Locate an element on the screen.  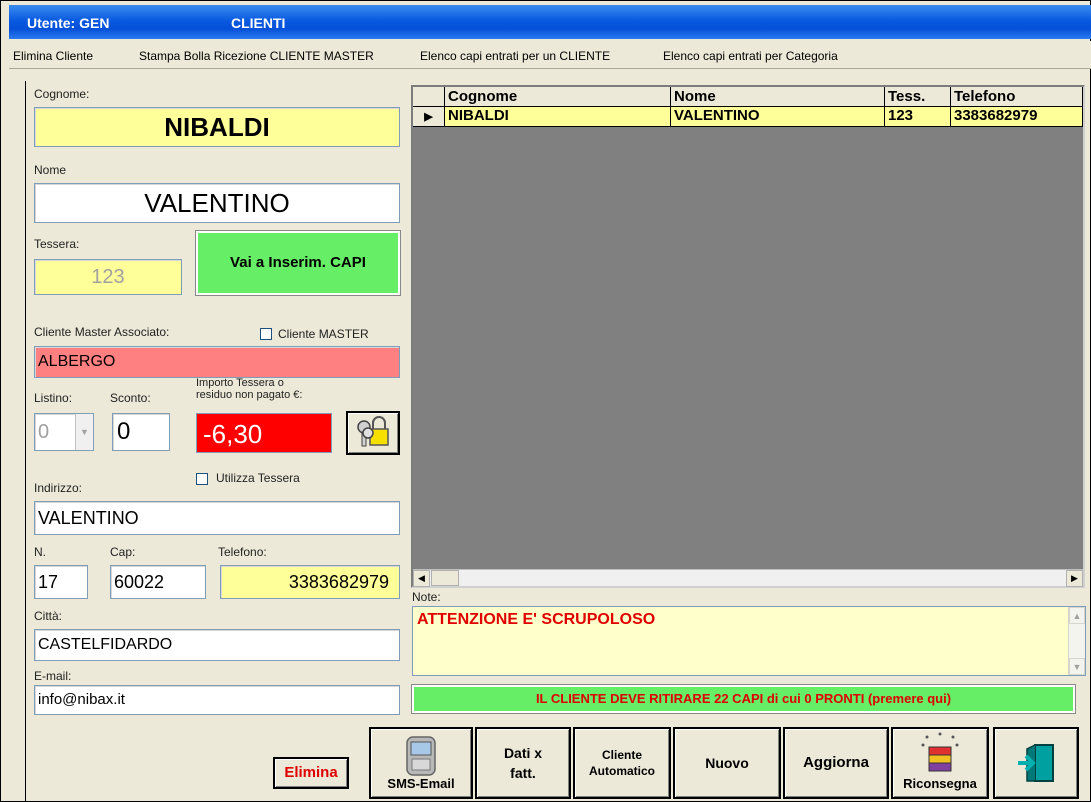
cognome-field: NIBALDI is located at coordinates (217, 127).